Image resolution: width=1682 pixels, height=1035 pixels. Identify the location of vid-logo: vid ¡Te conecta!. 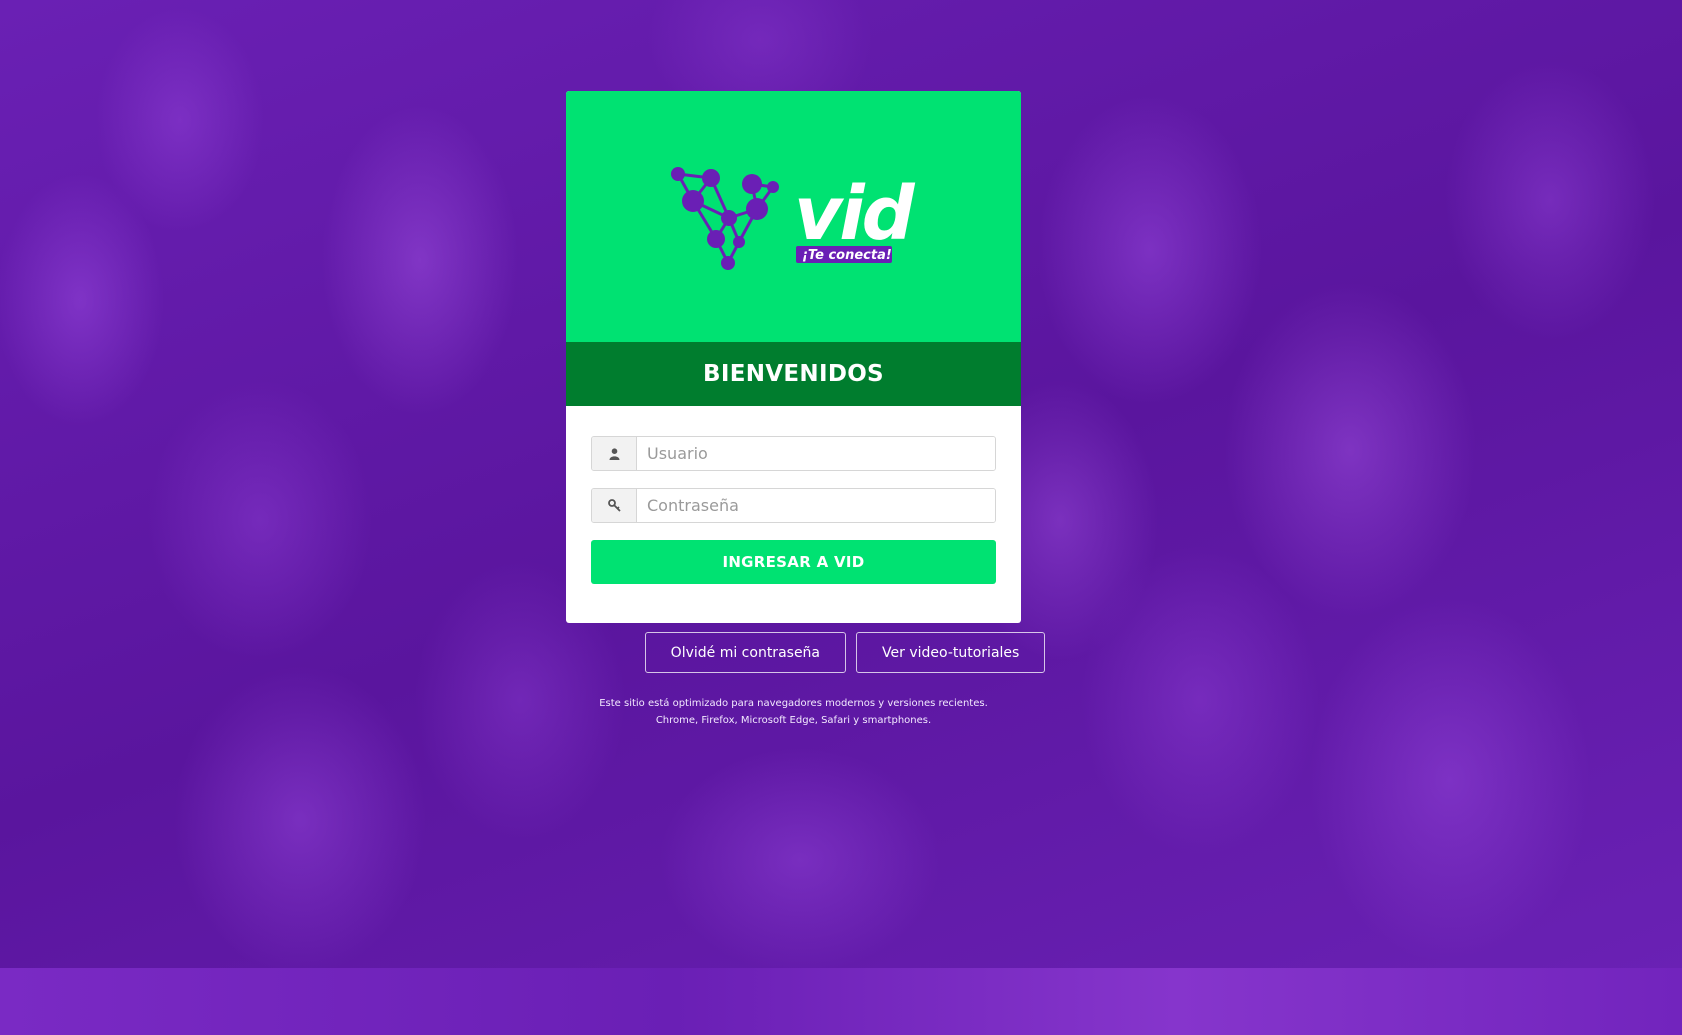
(794, 218).